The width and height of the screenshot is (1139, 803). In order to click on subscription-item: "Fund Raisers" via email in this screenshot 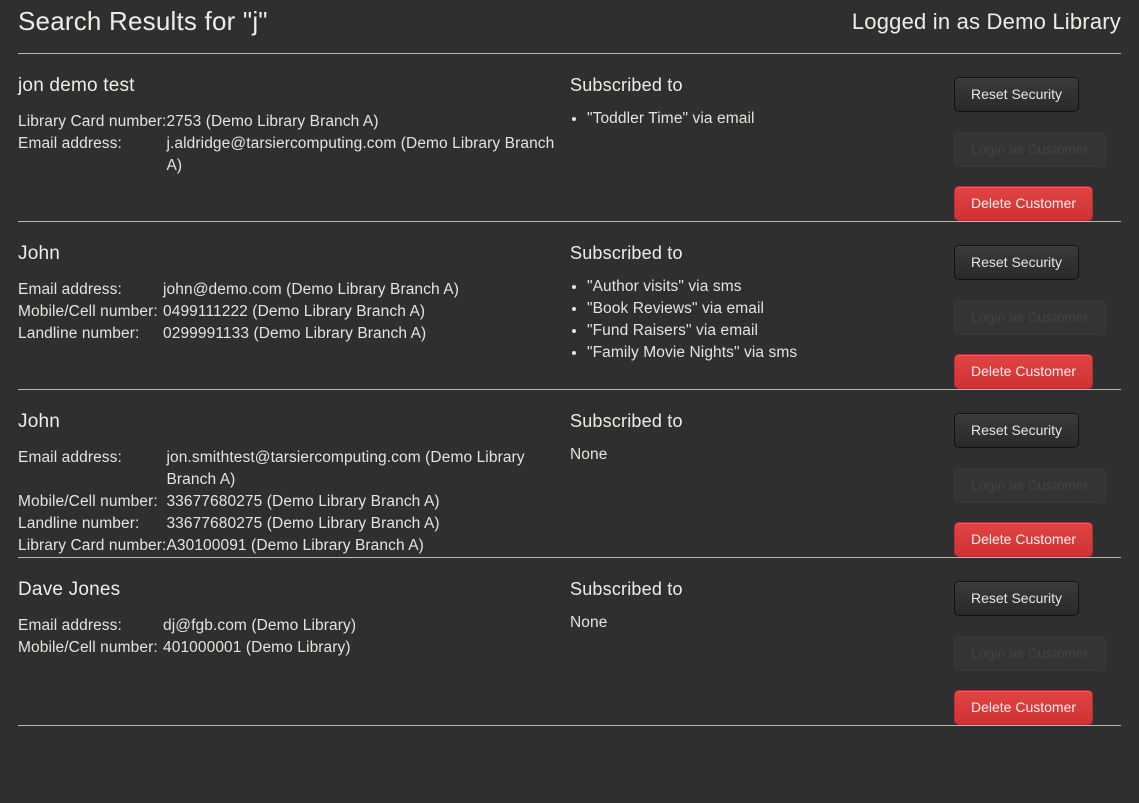, I will do `click(764, 331)`.